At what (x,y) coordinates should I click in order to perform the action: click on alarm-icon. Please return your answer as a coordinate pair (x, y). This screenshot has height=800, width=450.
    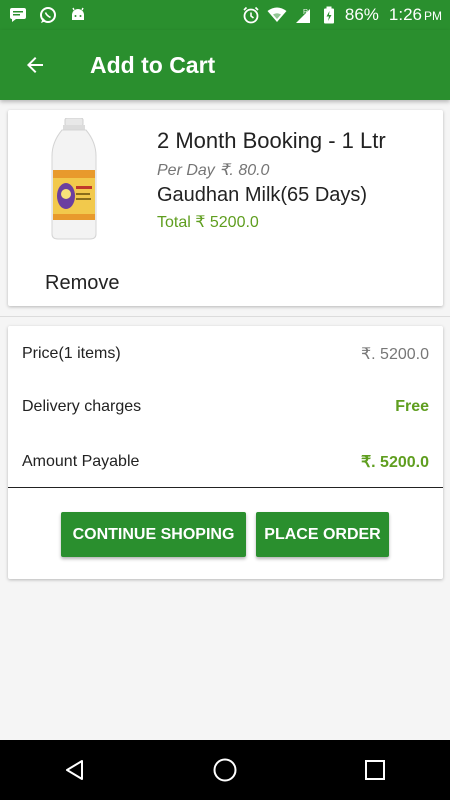
    Looking at the image, I should click on (251, 15).